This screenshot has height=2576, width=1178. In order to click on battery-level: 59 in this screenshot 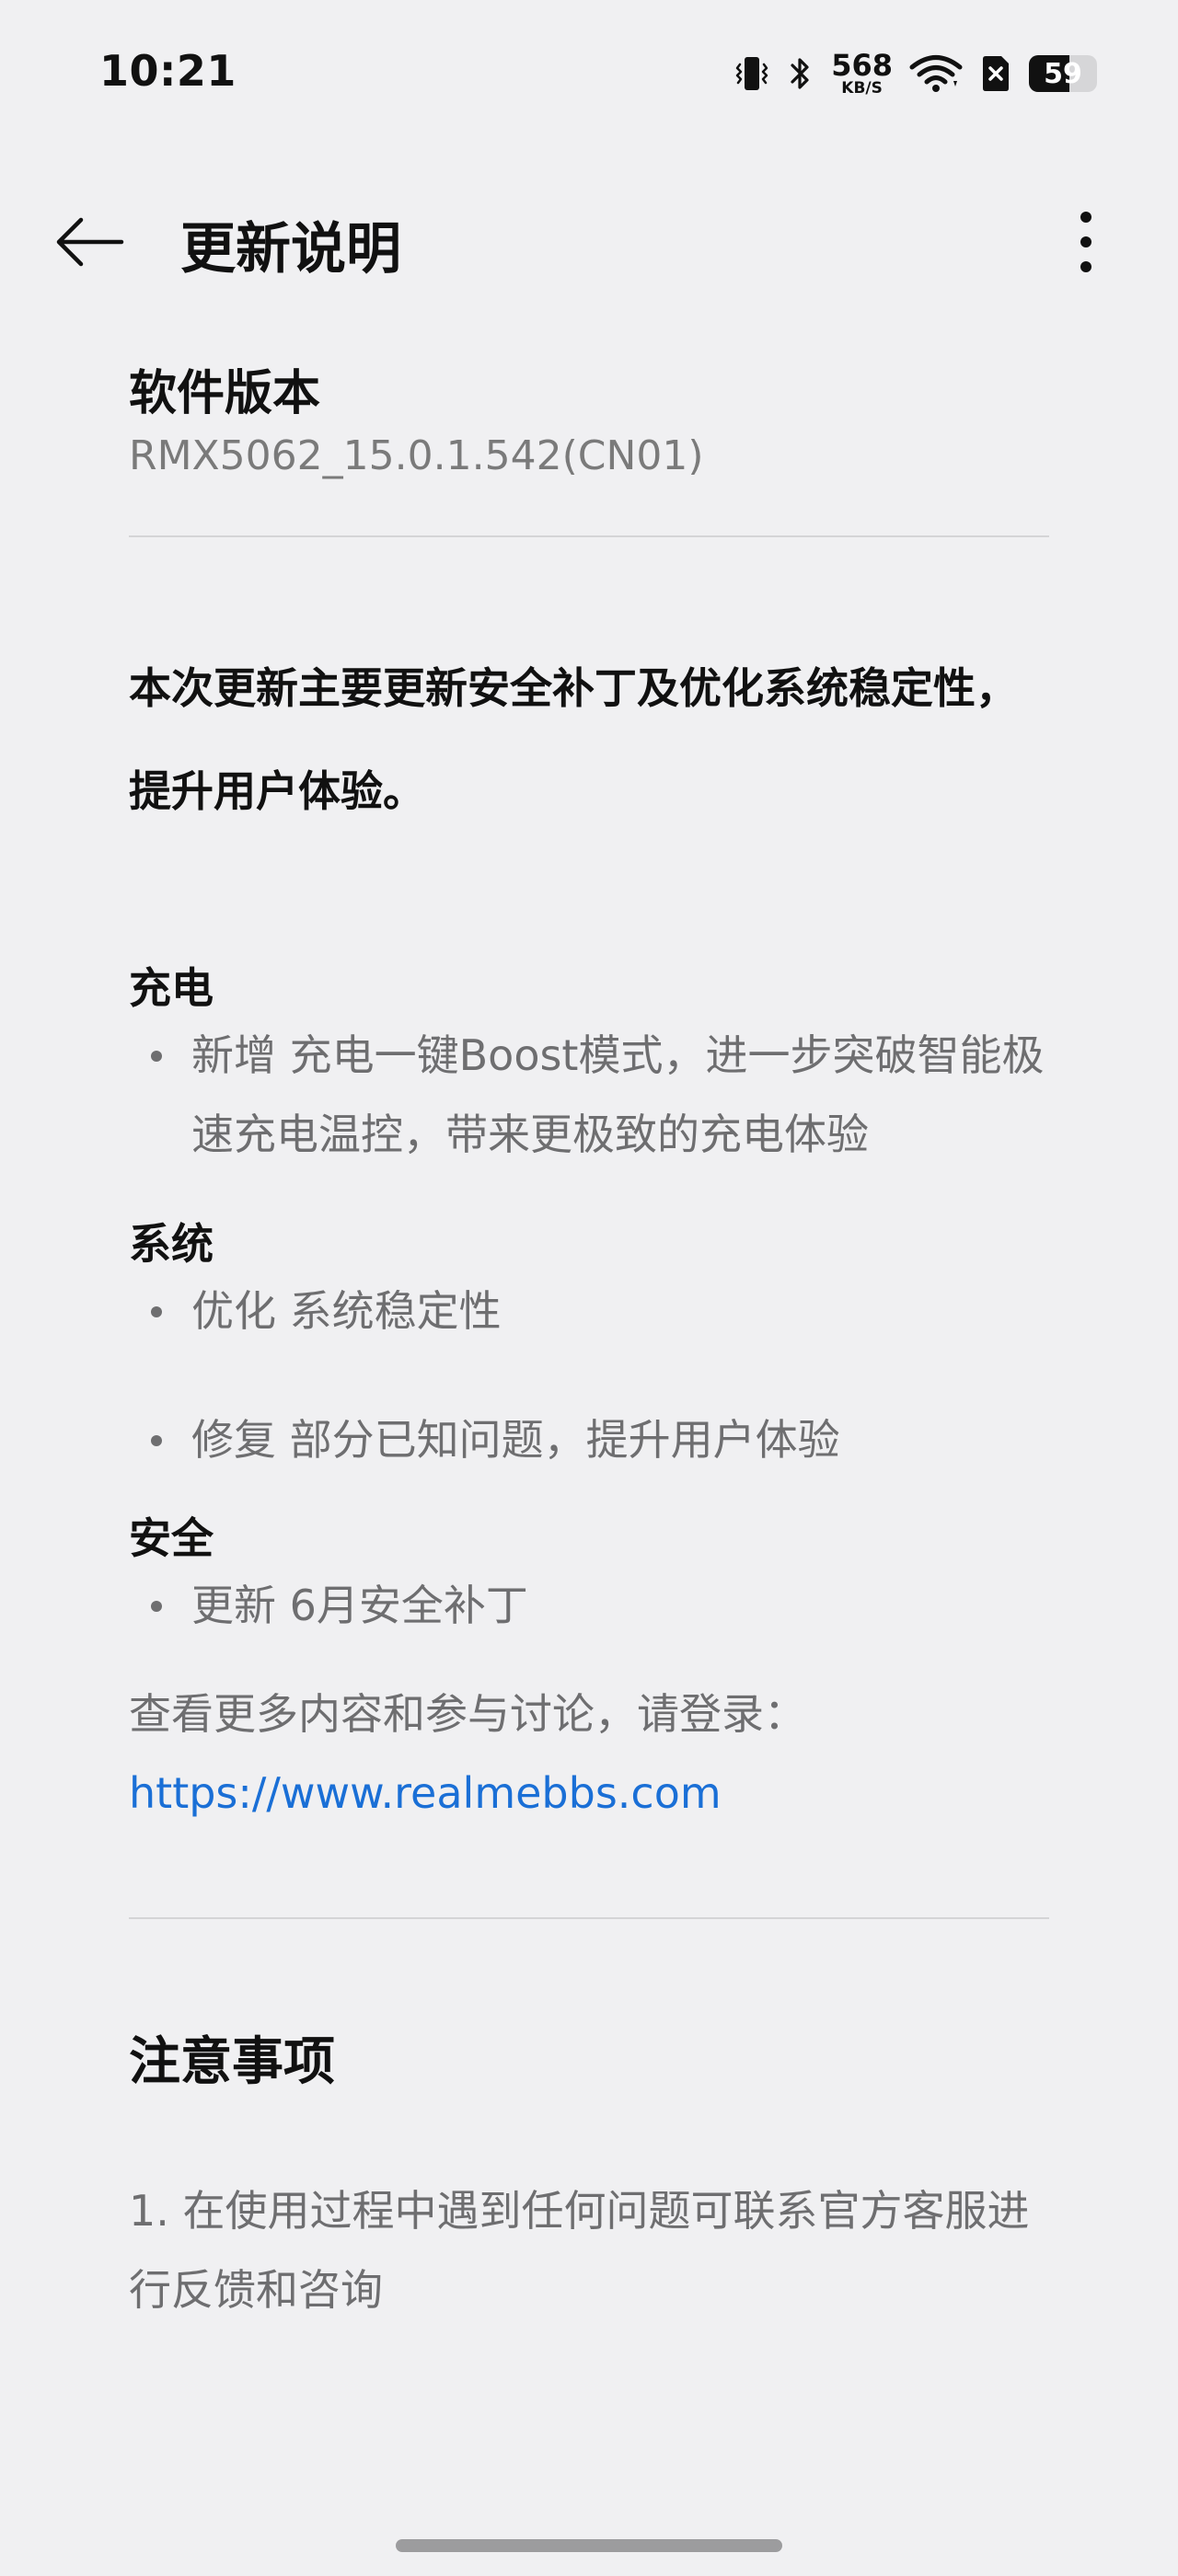, I will do `click(1063, 73)`.